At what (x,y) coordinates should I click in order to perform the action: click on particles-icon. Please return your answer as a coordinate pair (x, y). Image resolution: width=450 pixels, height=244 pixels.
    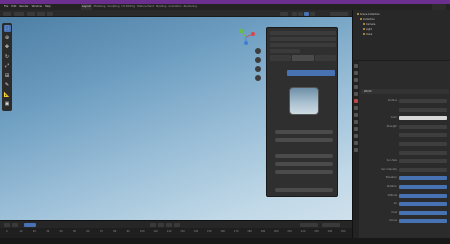
    Looking at the image, I should click on (356, 122).